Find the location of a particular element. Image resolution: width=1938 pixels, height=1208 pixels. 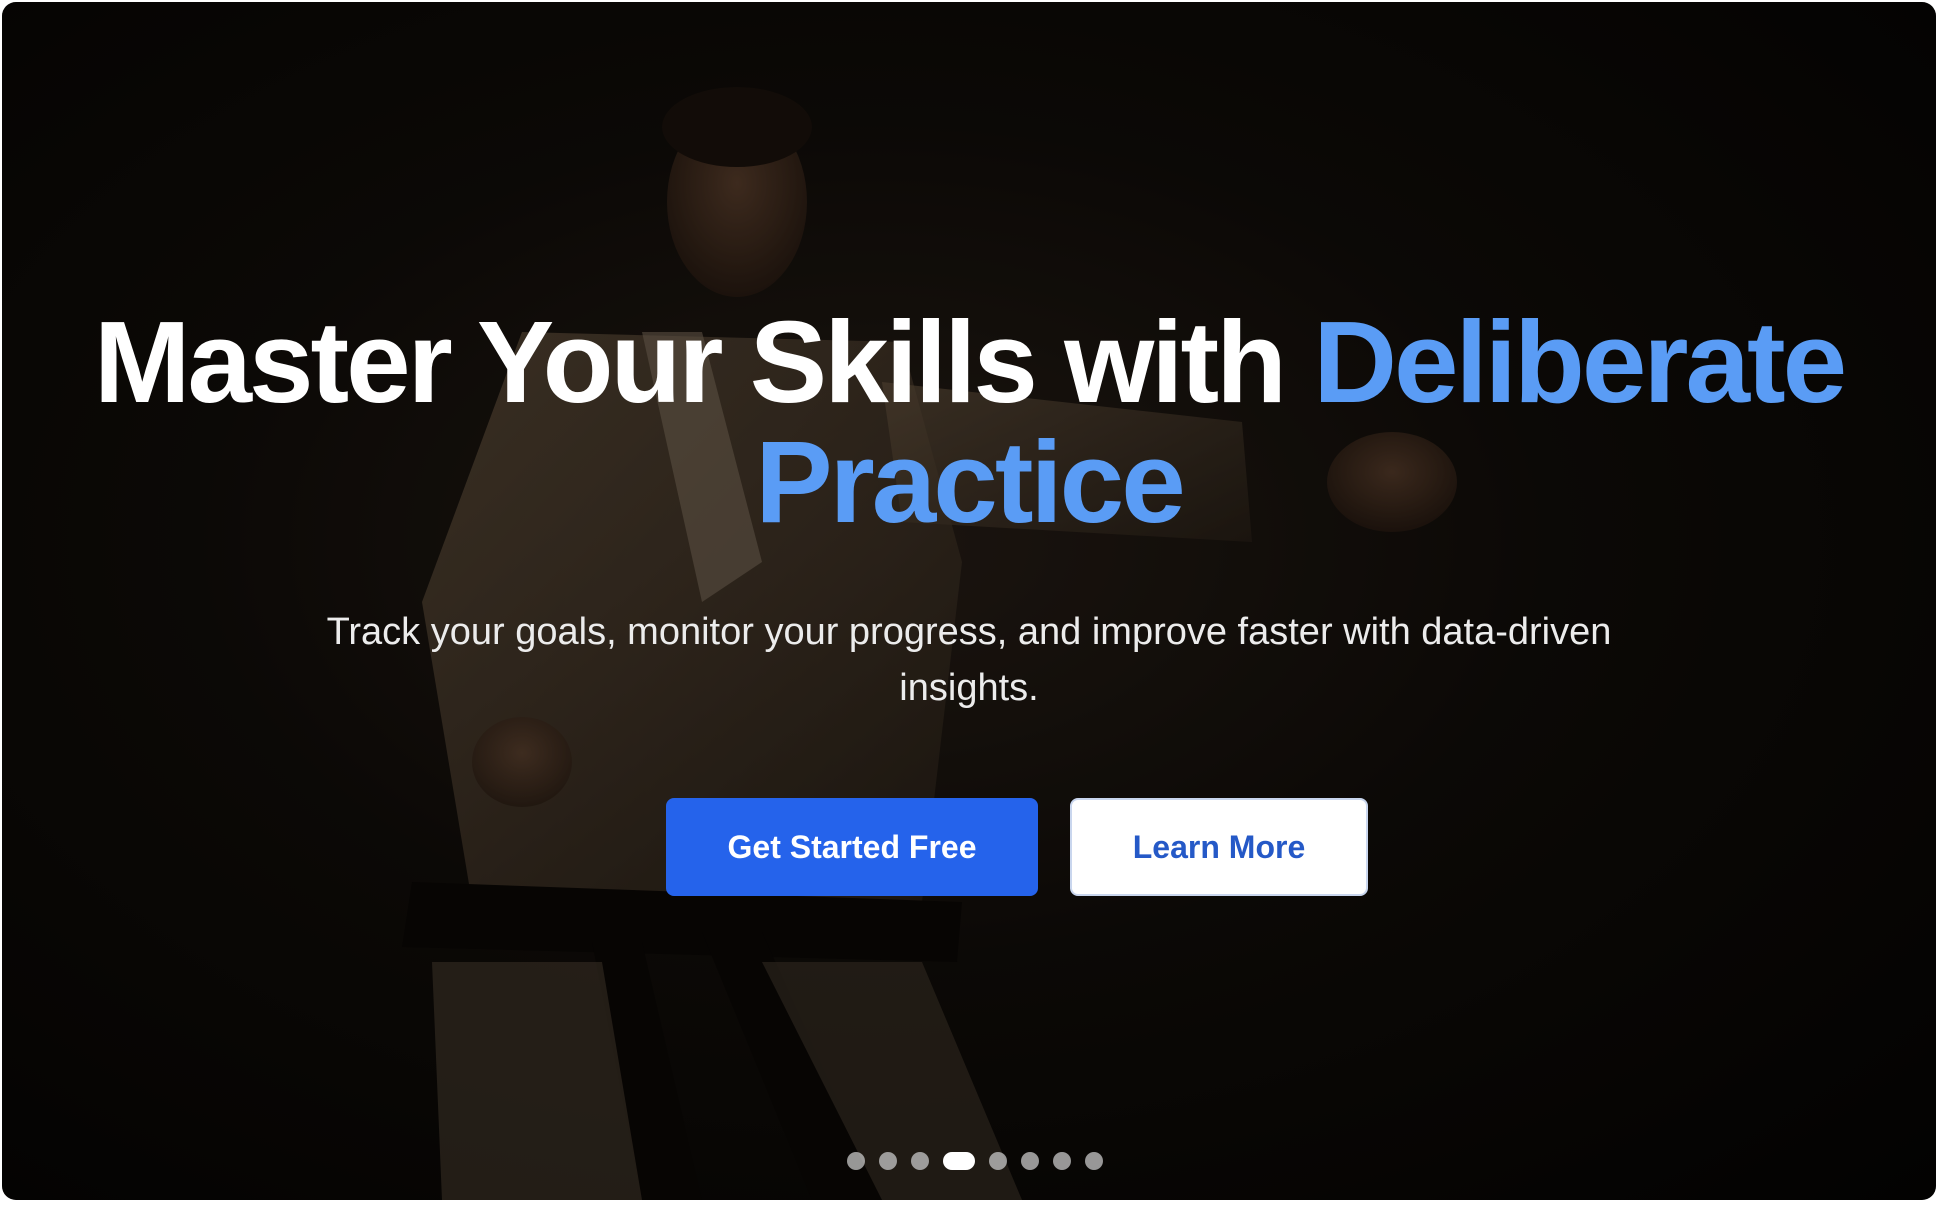

cta-group: Get Started Free Learn More is located at coordinates (969, 847).